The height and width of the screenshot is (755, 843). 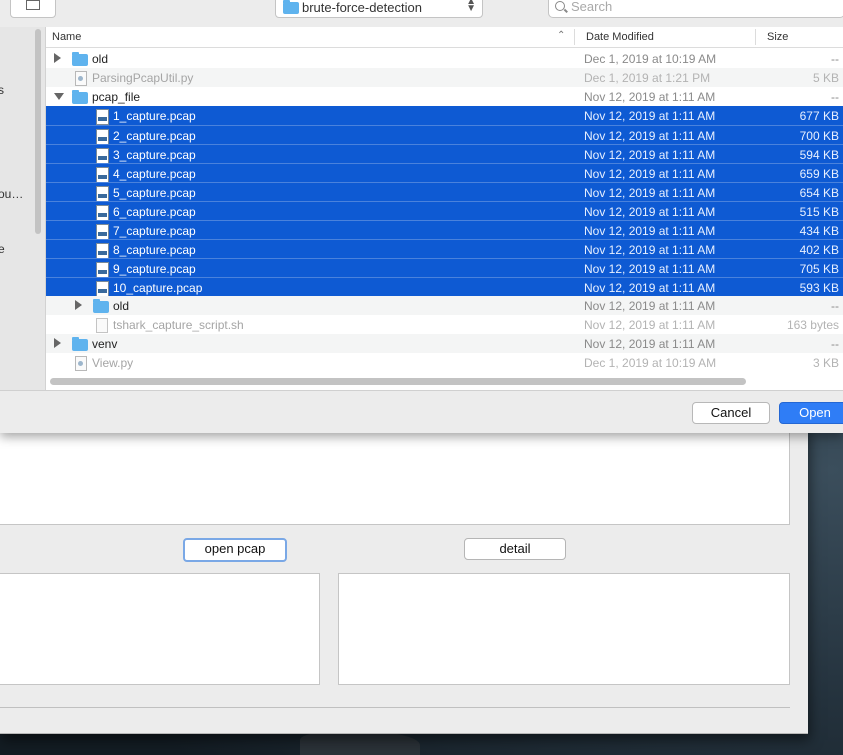 What do you see at coordinates (647, 78) in the screenshot?
I see `file-date-modified: Dec 1, 2019 at 1:21 PM` at bounding box center [647, 78].